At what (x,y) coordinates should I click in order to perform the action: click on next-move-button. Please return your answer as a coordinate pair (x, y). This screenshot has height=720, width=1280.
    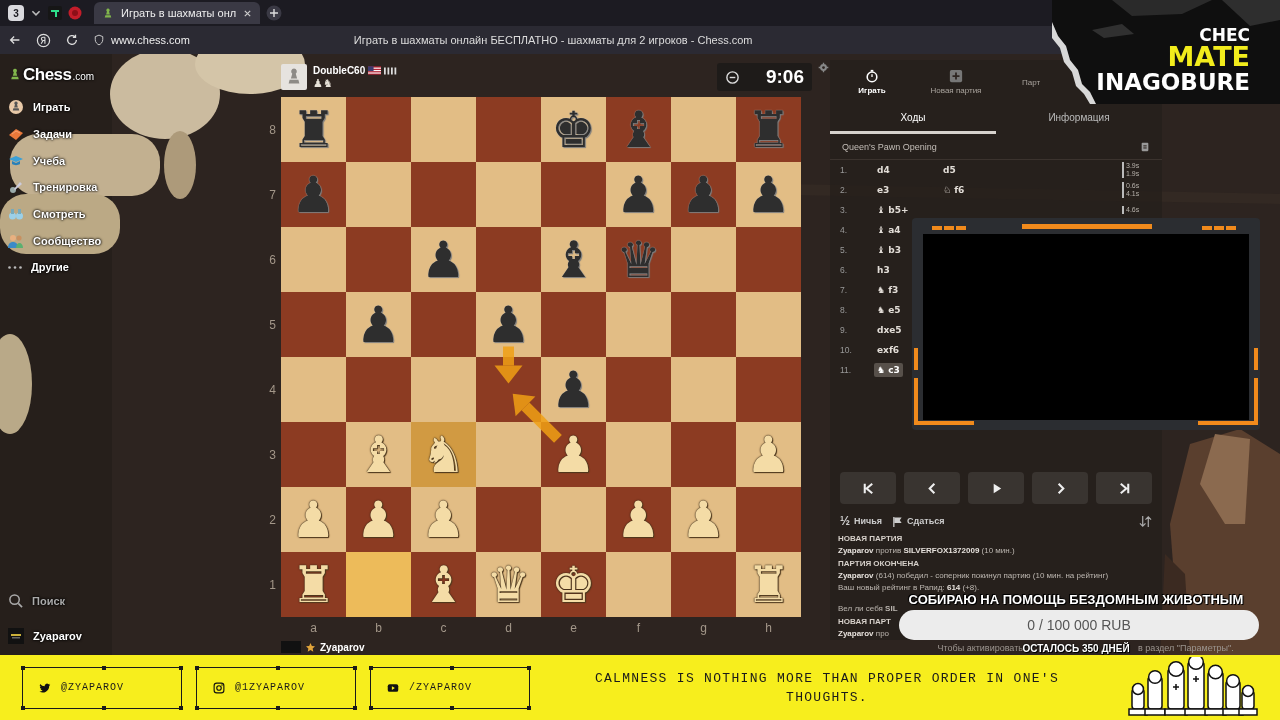
    Looking at the image, I should click on (1060, 488).